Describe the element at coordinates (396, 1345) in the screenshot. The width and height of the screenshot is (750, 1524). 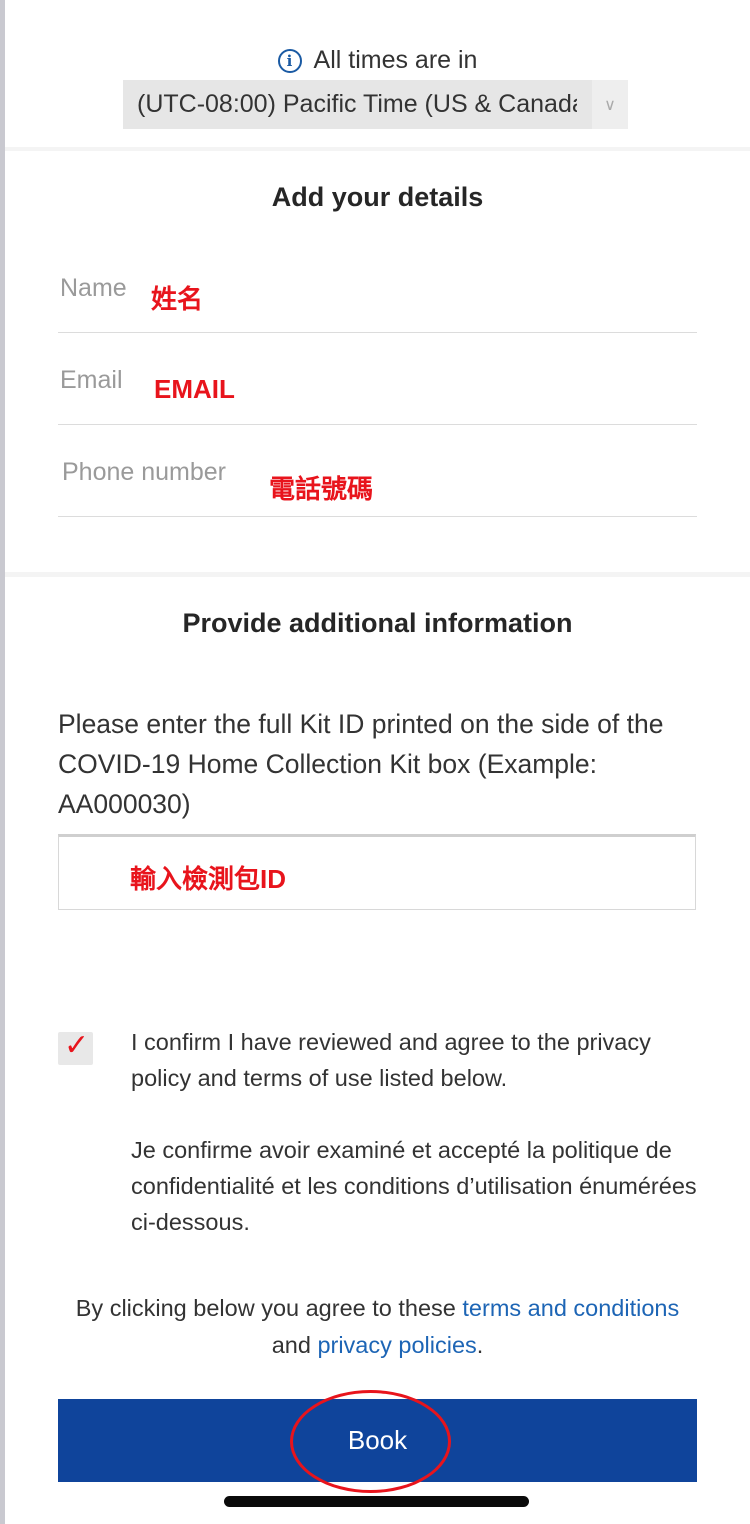
I see `privacy-link: privacy policies` at that location.